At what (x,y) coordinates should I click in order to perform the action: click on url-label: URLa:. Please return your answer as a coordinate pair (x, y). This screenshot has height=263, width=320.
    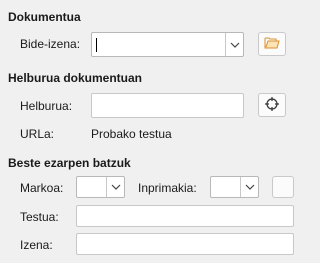
    Looking at the image, I should click on (37, 134).